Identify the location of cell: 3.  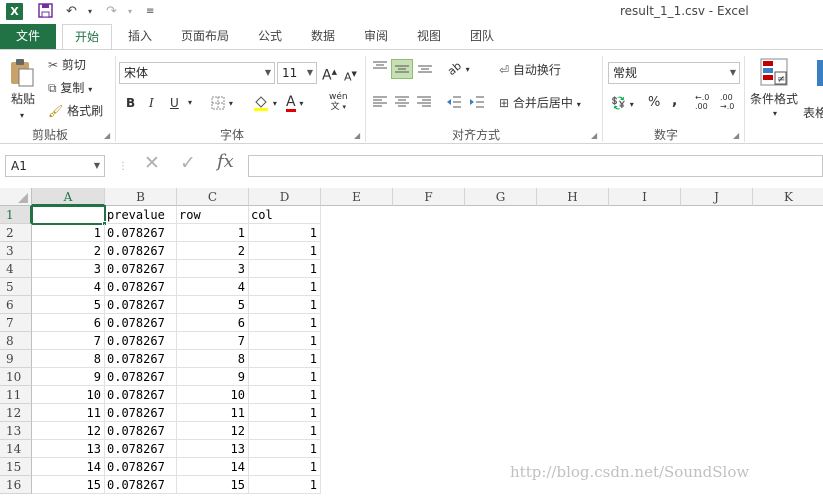
(213, 269).